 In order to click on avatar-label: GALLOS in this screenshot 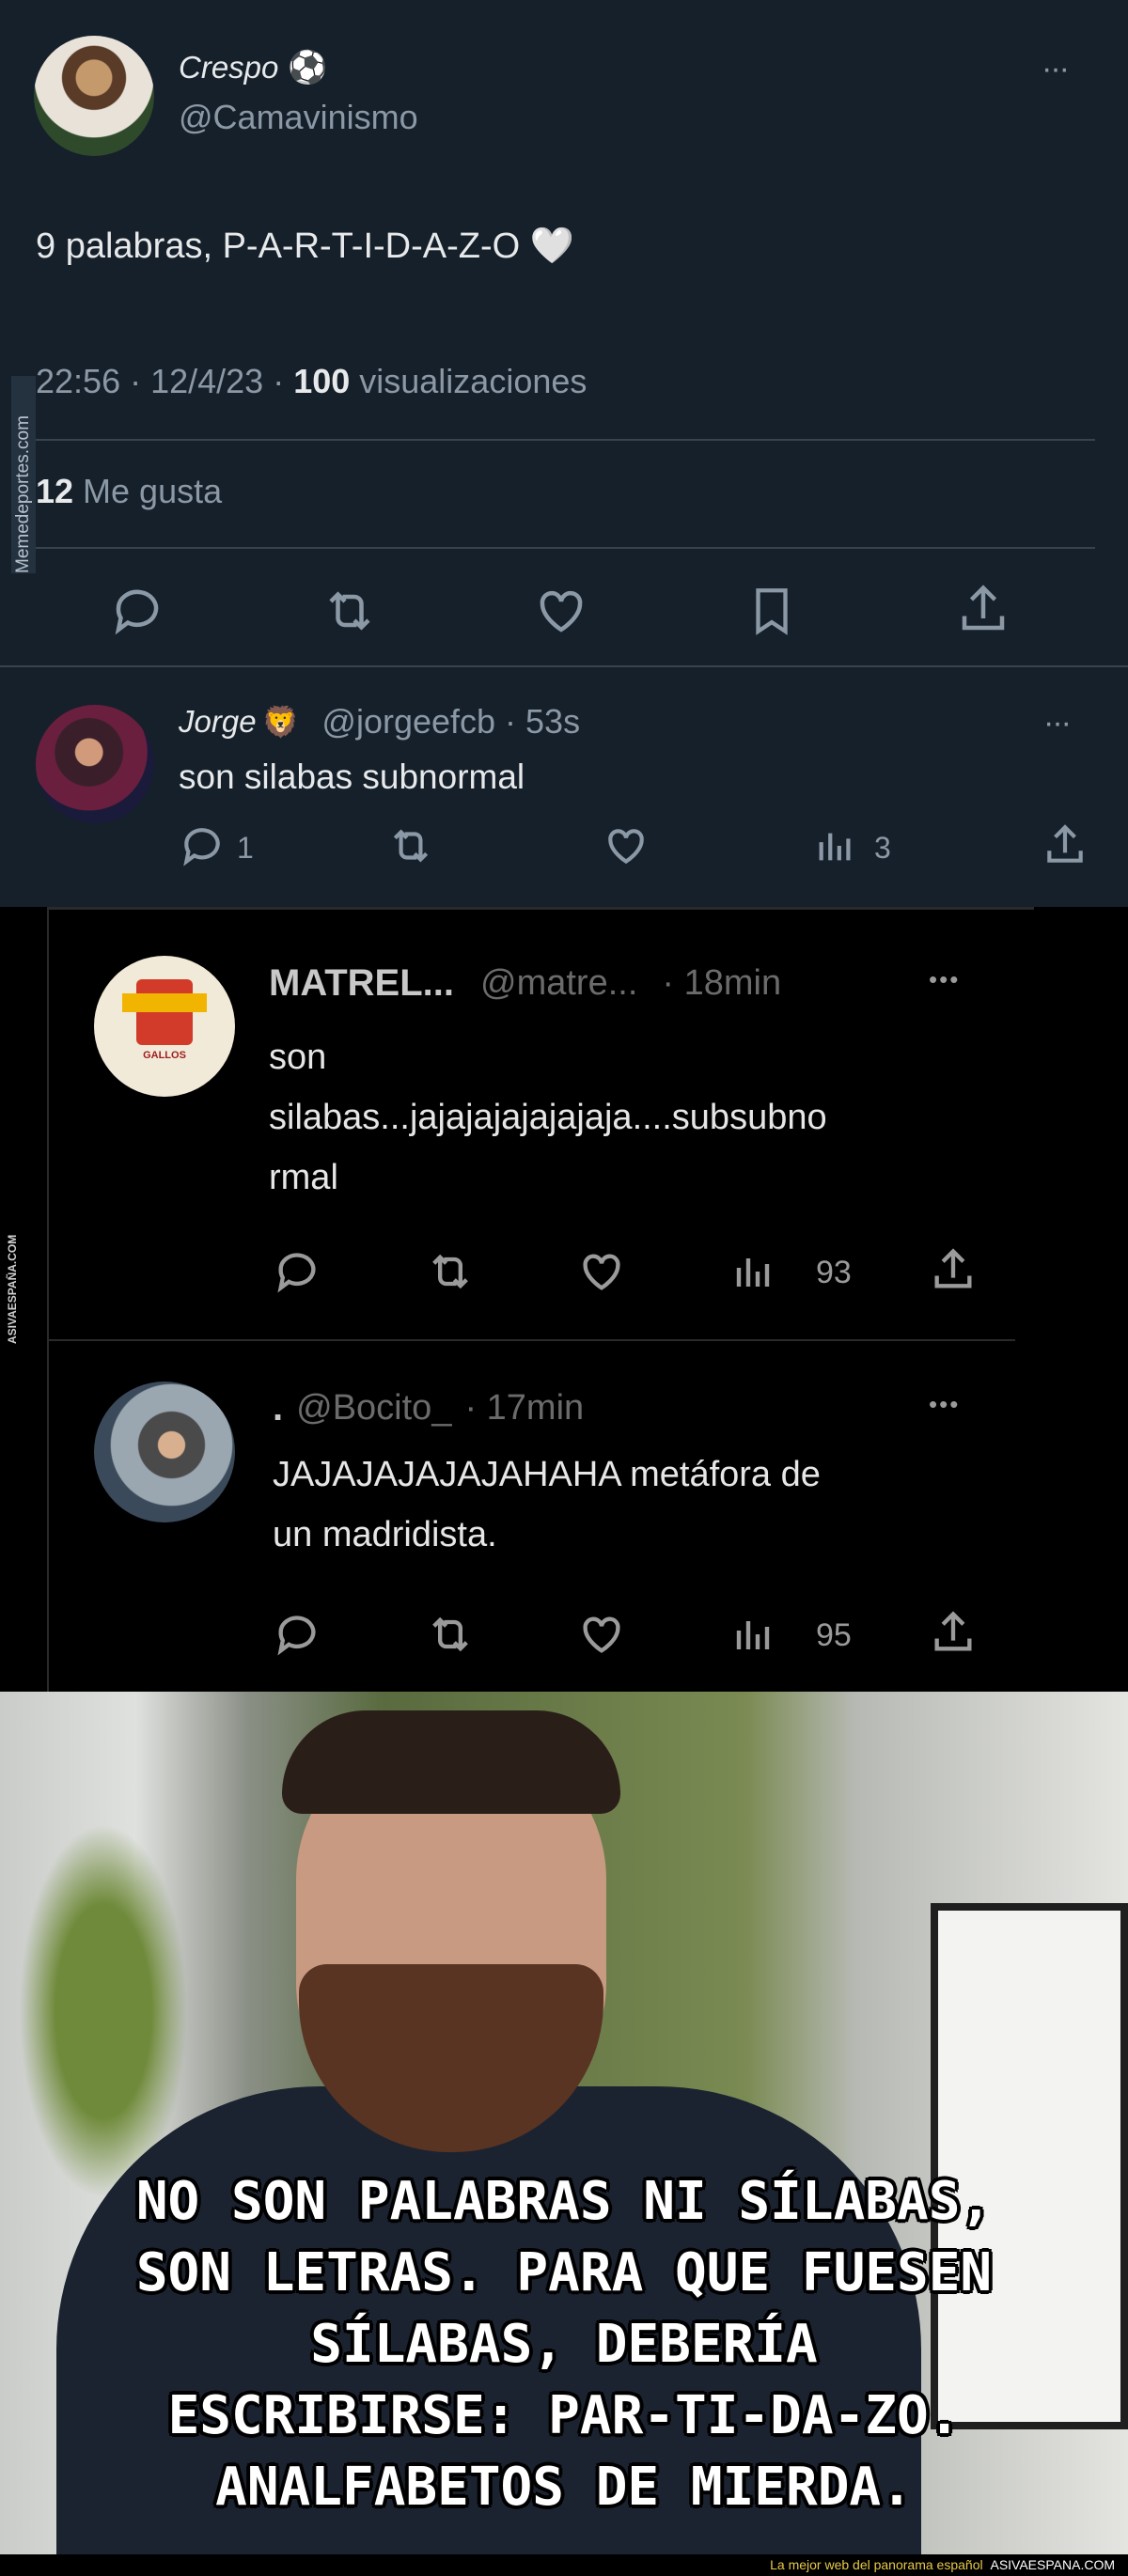, I will do `click(164, 1055)`.